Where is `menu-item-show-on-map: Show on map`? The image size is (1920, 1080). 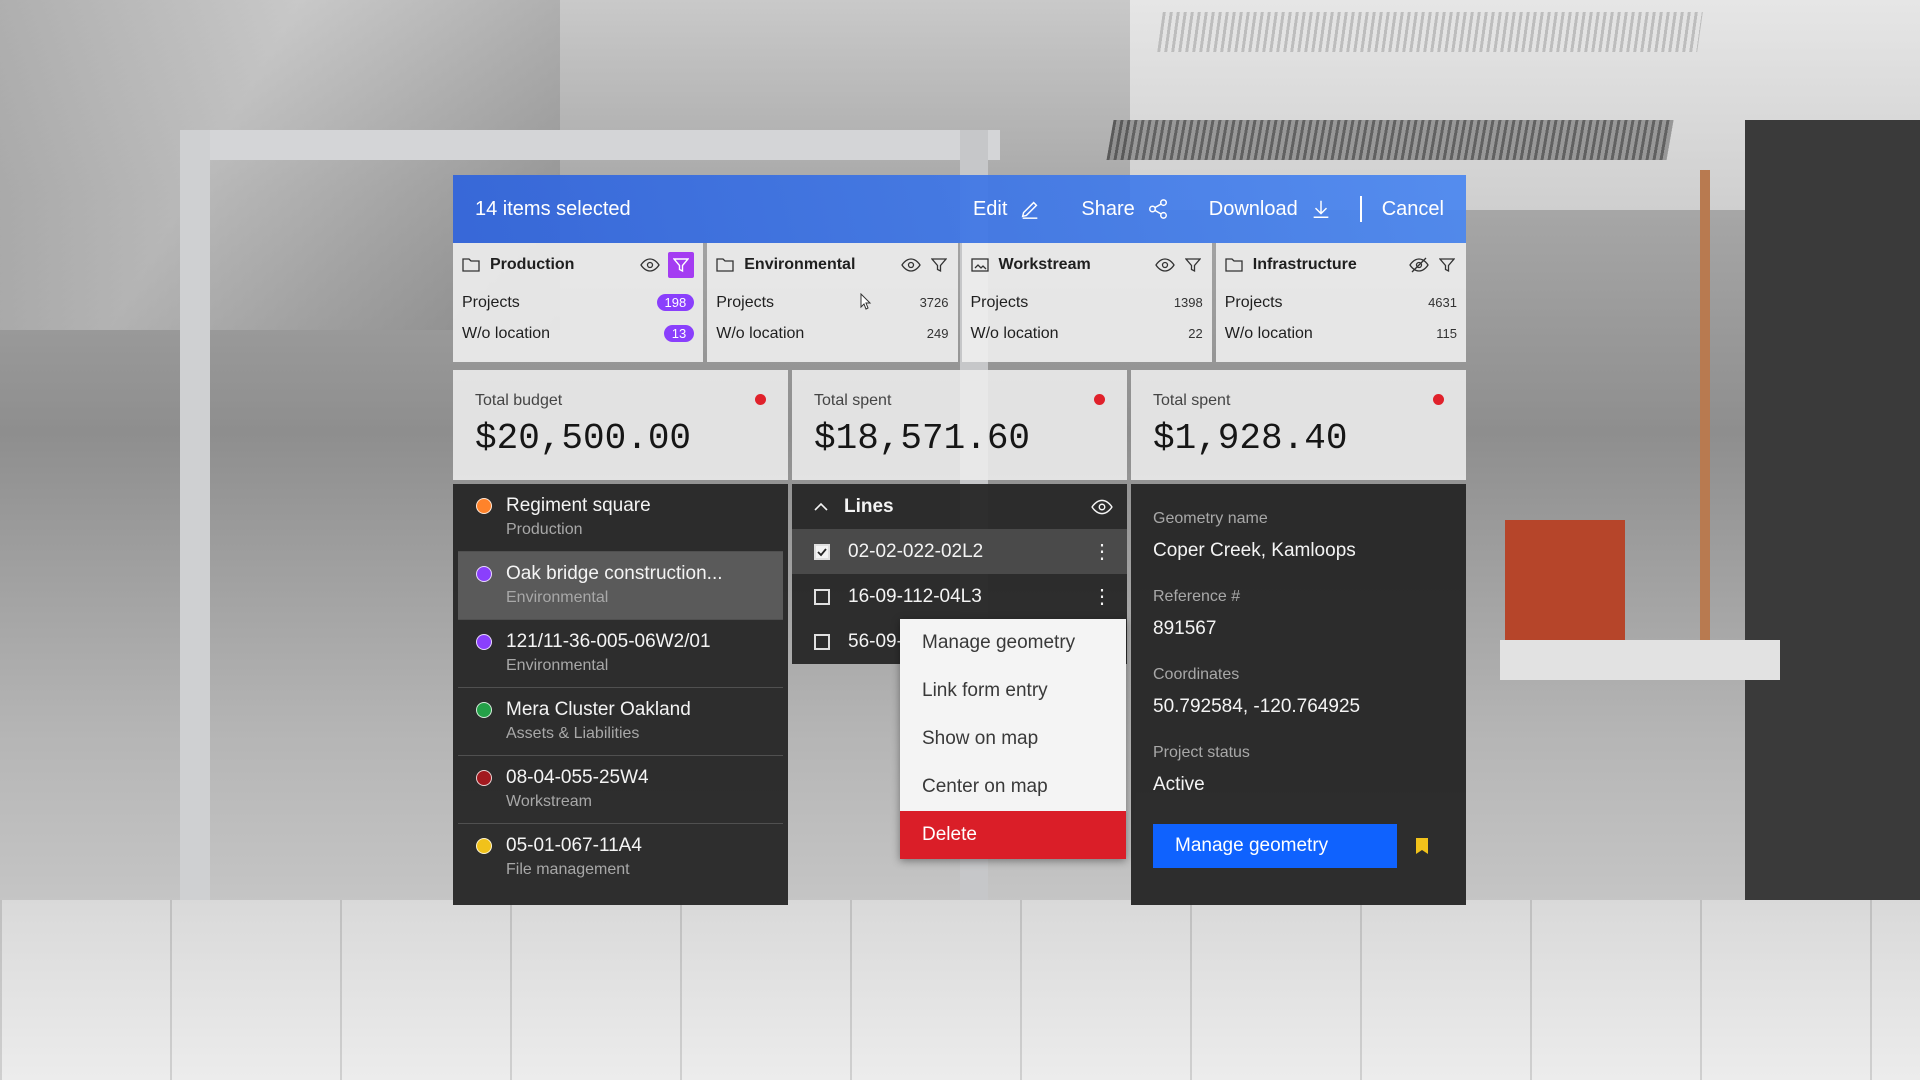
menu-item-show-on-map: Show on map is located at coordinates (1013, 739).